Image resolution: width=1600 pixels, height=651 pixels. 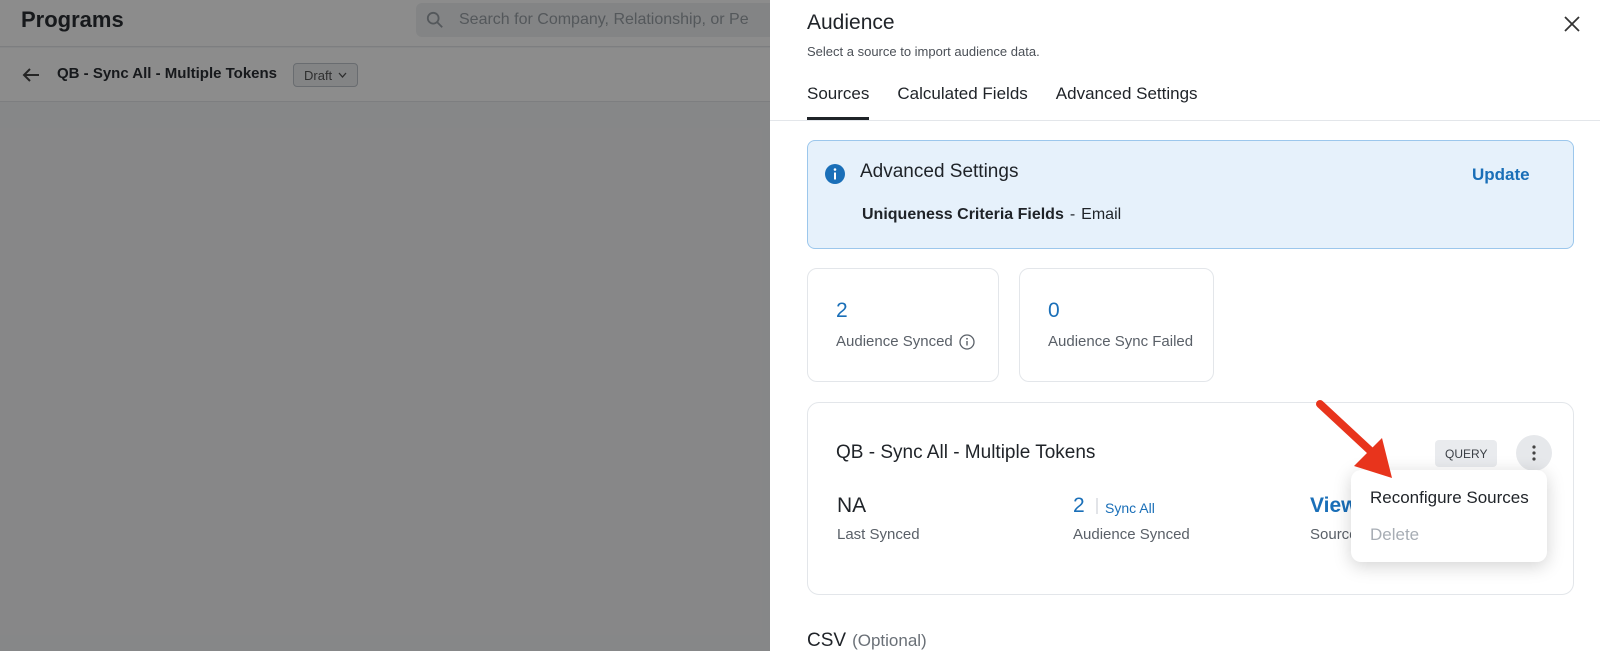 I want to click on stat-value: 0, so click(x=1054, y=310).